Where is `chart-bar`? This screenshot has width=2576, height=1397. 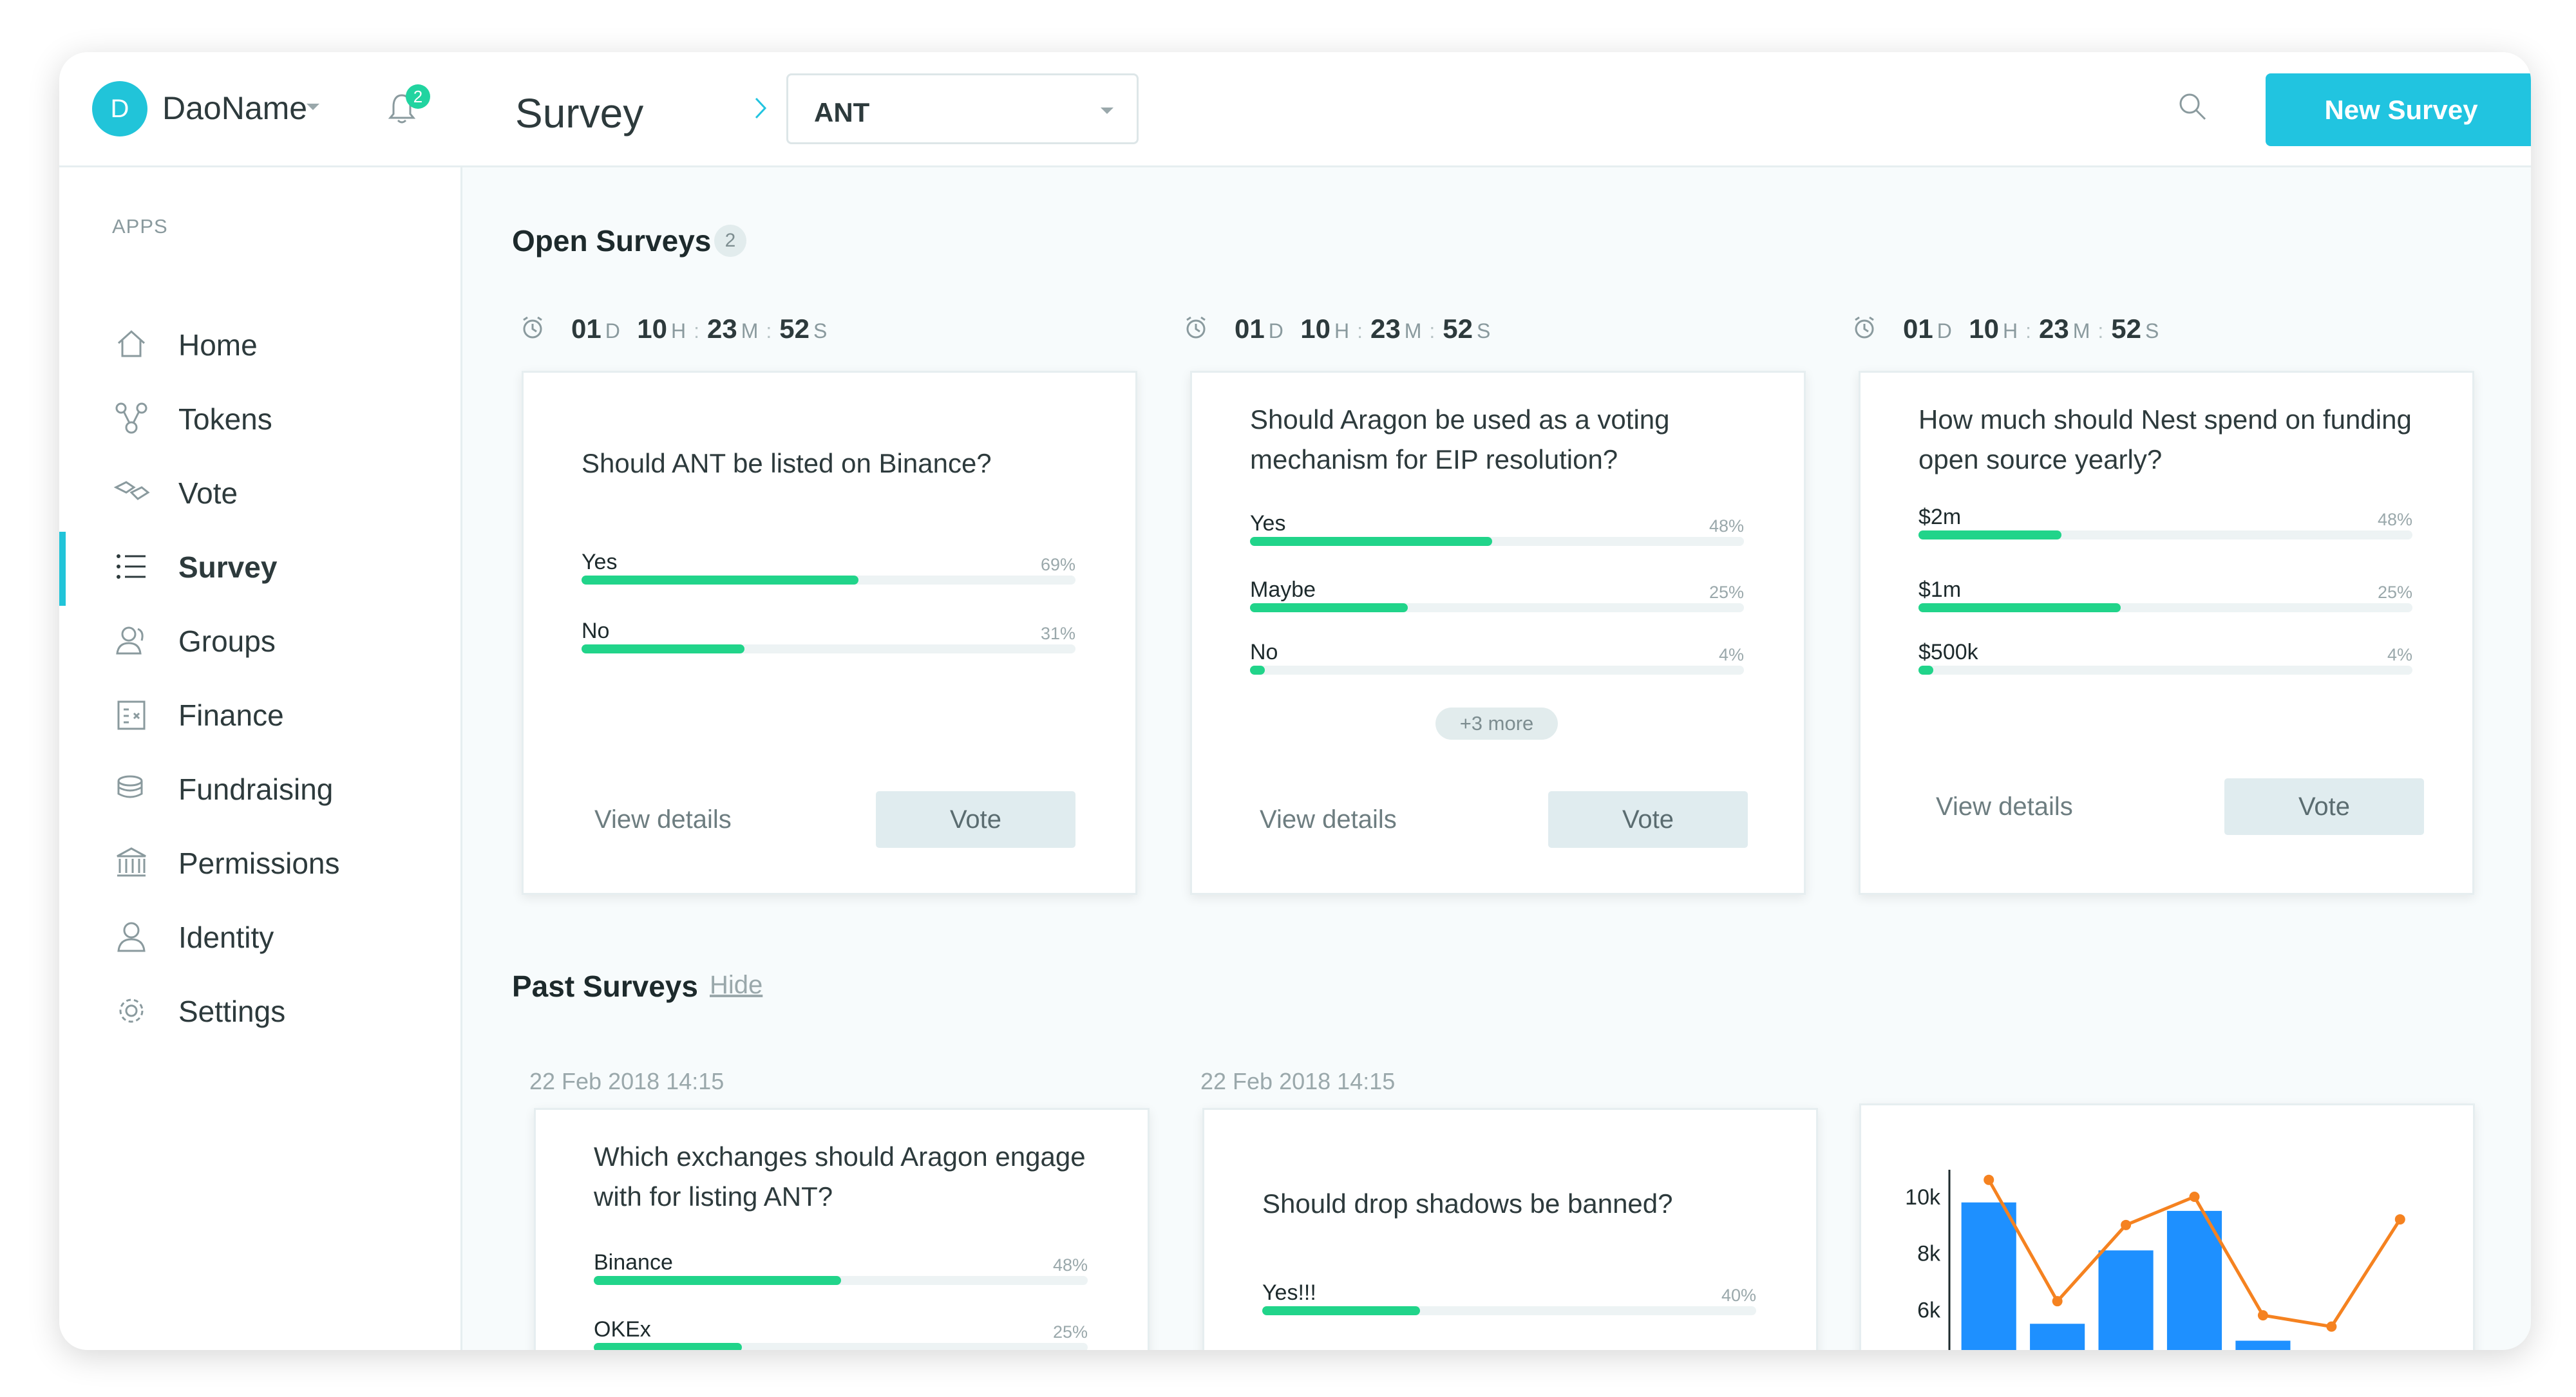
chart-bar is located at coordinates (2263, 1345).